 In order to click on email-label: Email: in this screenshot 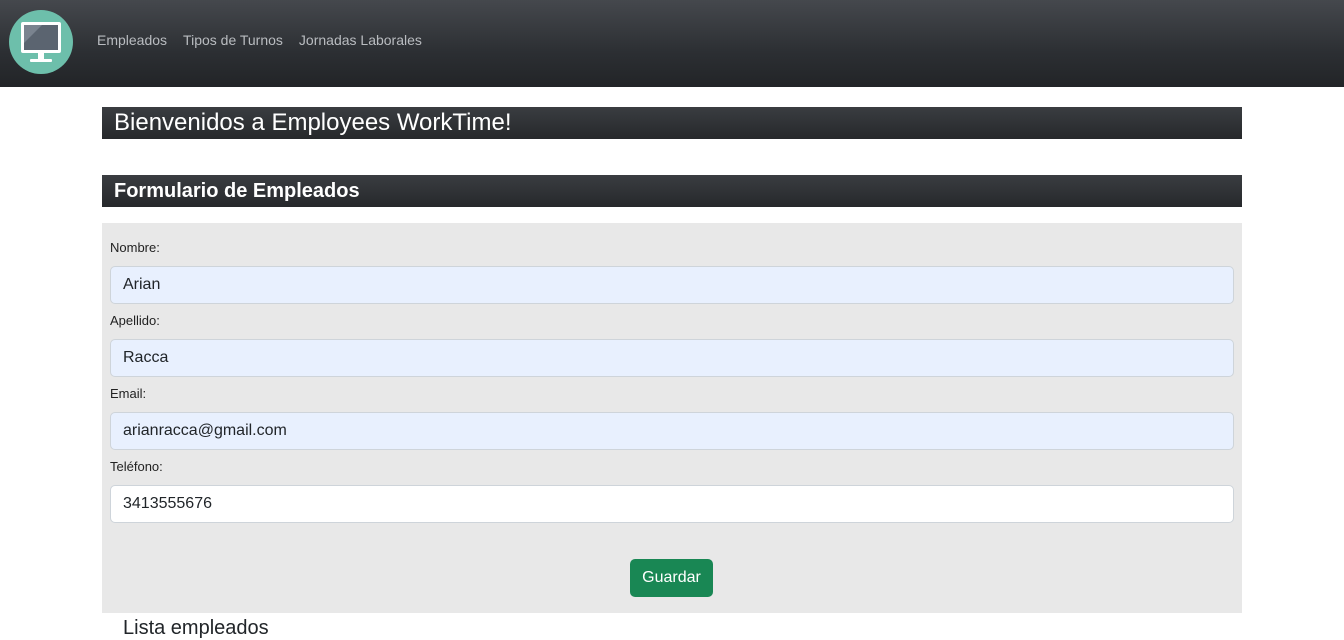, I will do `click(128, 393)`.